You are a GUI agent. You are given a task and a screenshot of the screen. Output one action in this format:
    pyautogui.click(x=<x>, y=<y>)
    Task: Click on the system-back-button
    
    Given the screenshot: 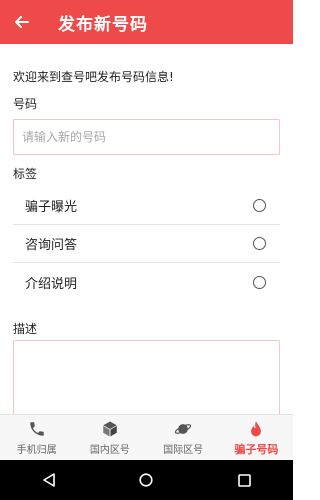 What is the action you would take?
    pyautogui.click(x=49, y=480)
    